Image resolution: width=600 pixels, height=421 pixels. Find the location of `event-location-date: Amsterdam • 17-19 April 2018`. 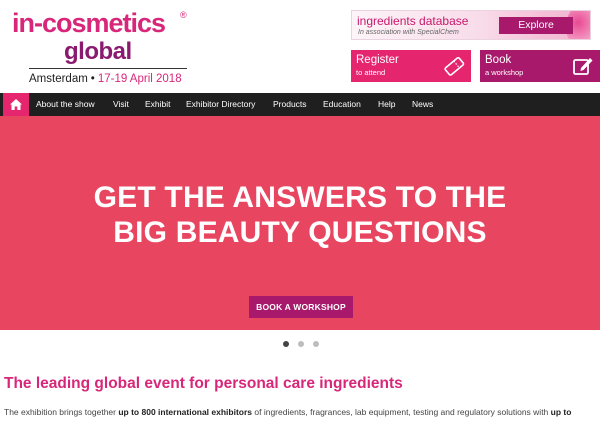

event-location-date: Amsterdam • 17-19 April 2018 is located at coordinates (105, 79).